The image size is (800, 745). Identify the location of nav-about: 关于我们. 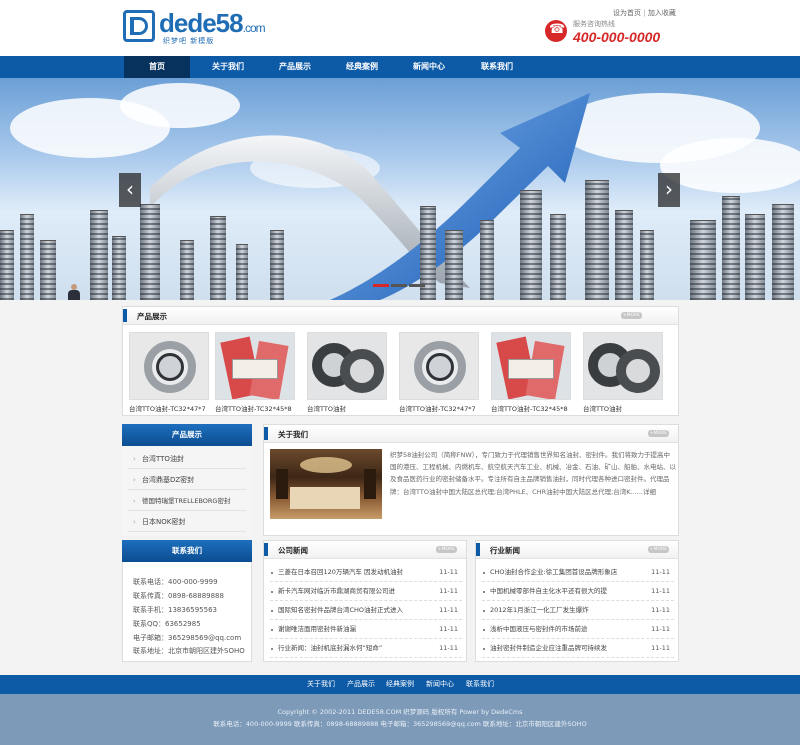
(228, 67).